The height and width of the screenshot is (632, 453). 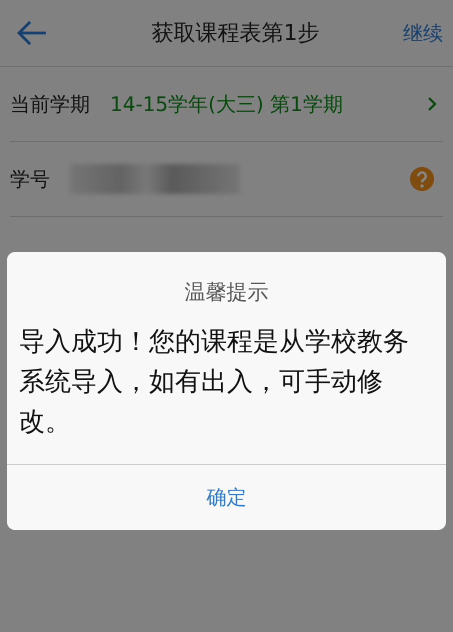 I want to click on back-arrow-icon, so click(x=32, y=33).